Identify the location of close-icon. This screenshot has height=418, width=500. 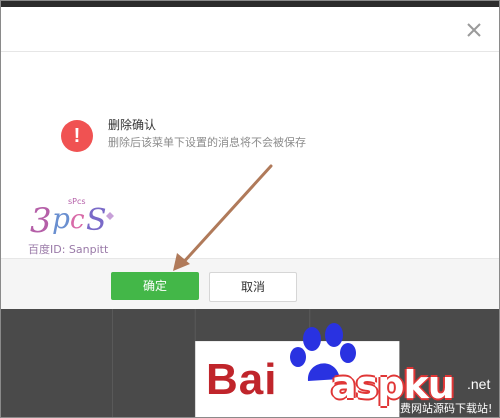
(474, 30).